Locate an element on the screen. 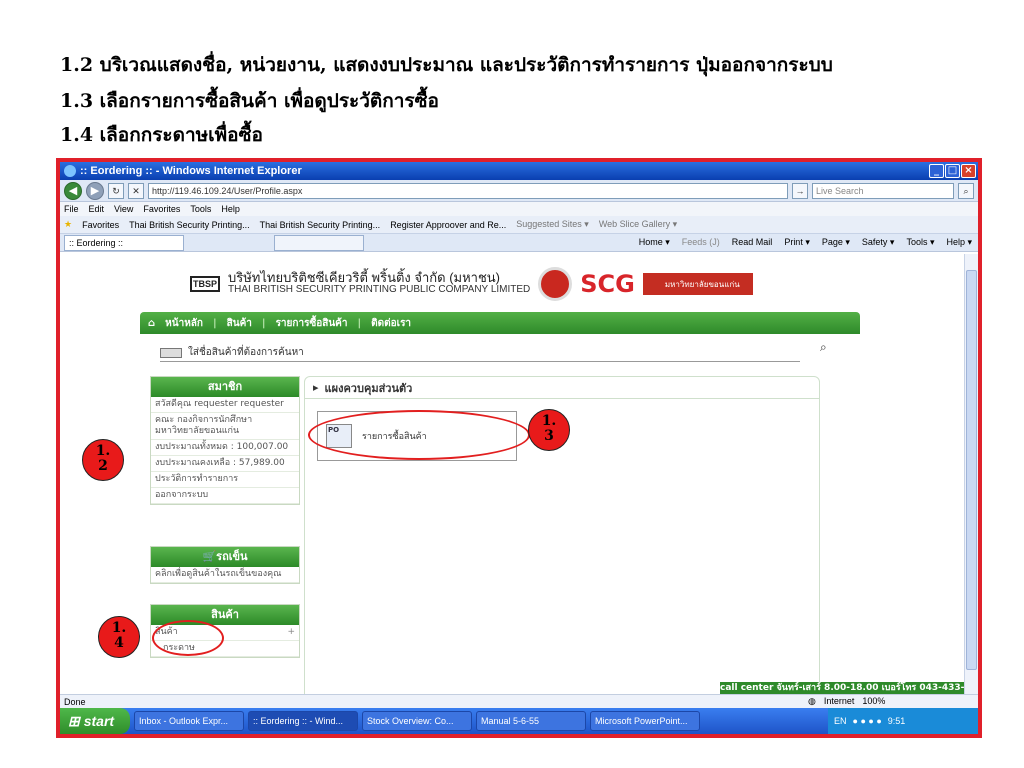 Image resolution: width=1024 pixels, height=768 pixels. member-department: คณะ กองกิจการนักศึกษา มหาวิทยาลัยขอนแก่น is located at coordinates (225, 426).